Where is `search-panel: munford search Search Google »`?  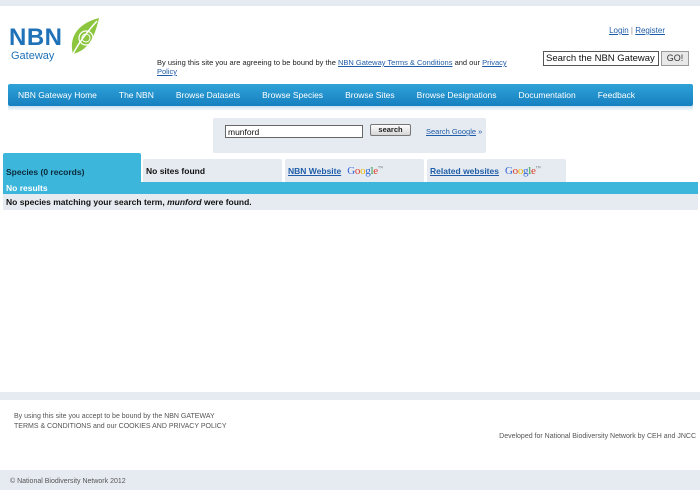 search-panel: munford search Search Google » is located at coordinates (349, 135).